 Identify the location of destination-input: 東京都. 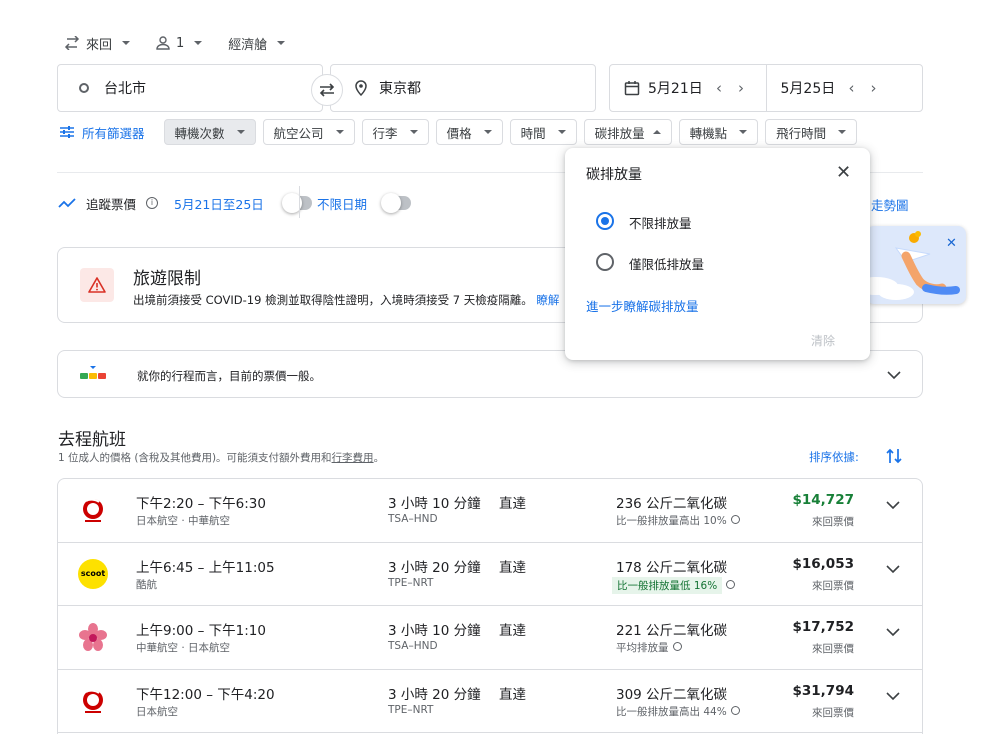
(463, 88).